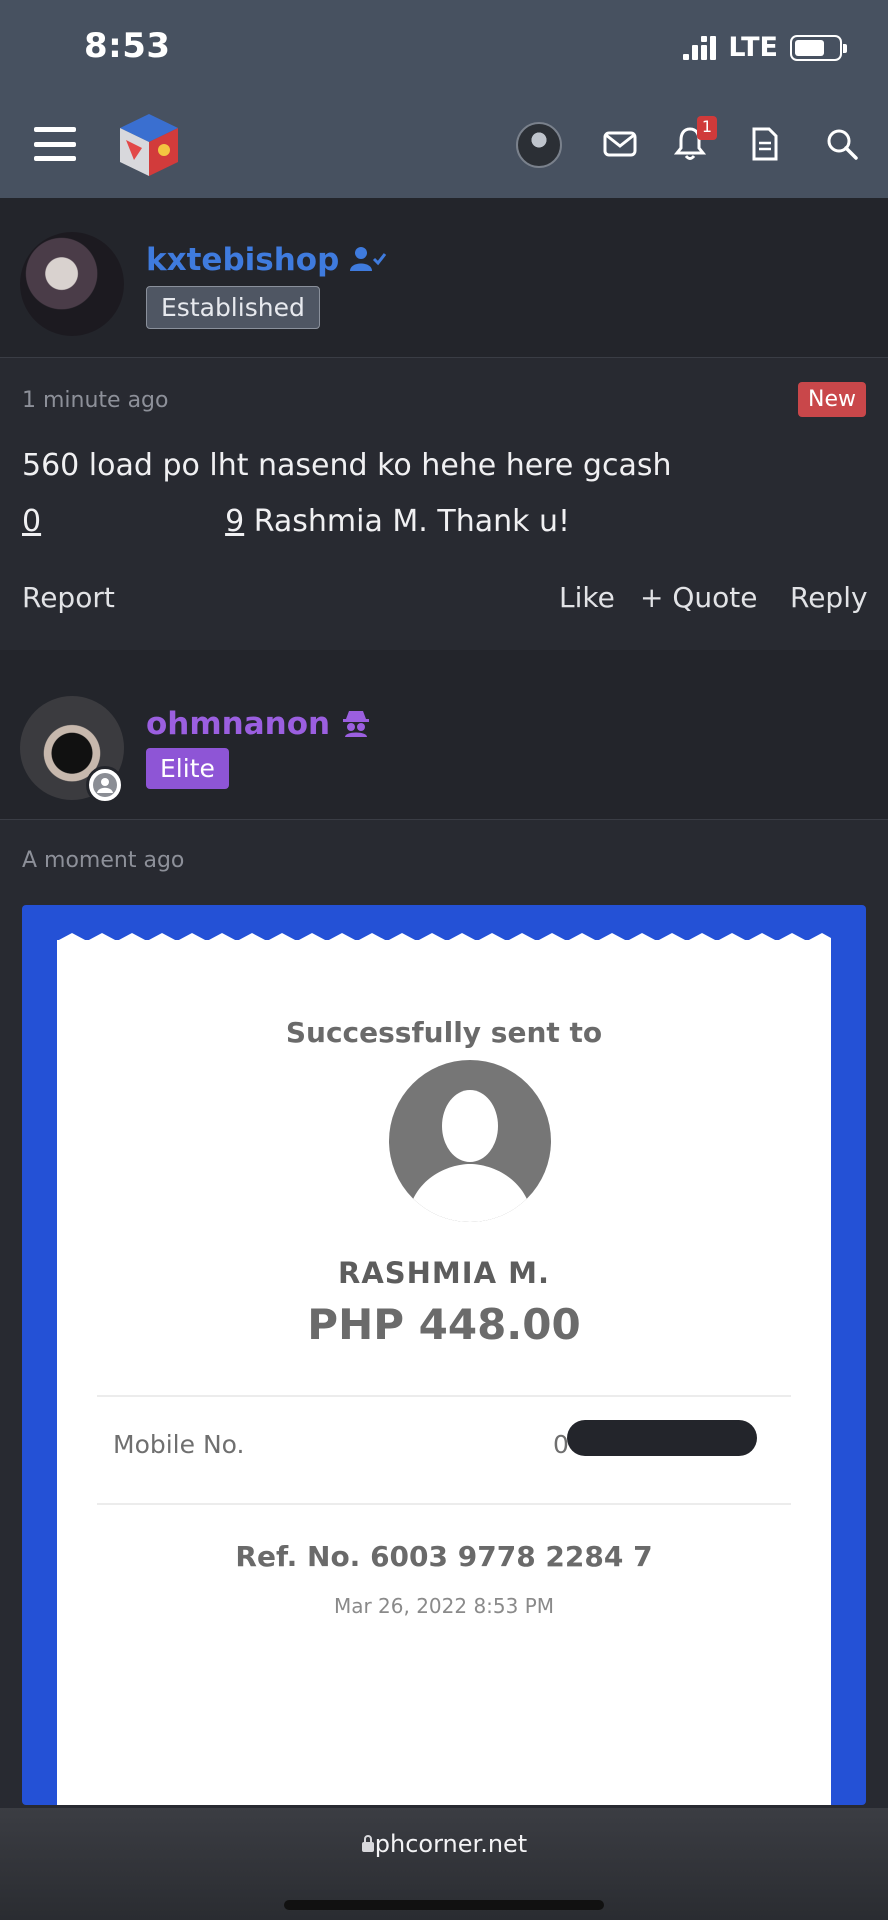  What do you see at coordinates (832, 399) in the screenshot?
I see `new-badge: New` at bounding box center [832, 399].